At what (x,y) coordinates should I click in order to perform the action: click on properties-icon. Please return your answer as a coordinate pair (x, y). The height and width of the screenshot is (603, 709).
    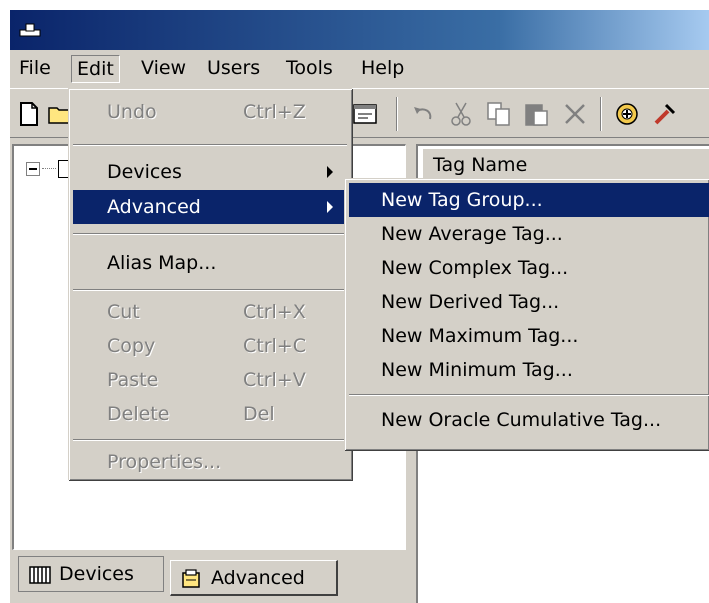
    Looking at the image, I should click on (365, 114).